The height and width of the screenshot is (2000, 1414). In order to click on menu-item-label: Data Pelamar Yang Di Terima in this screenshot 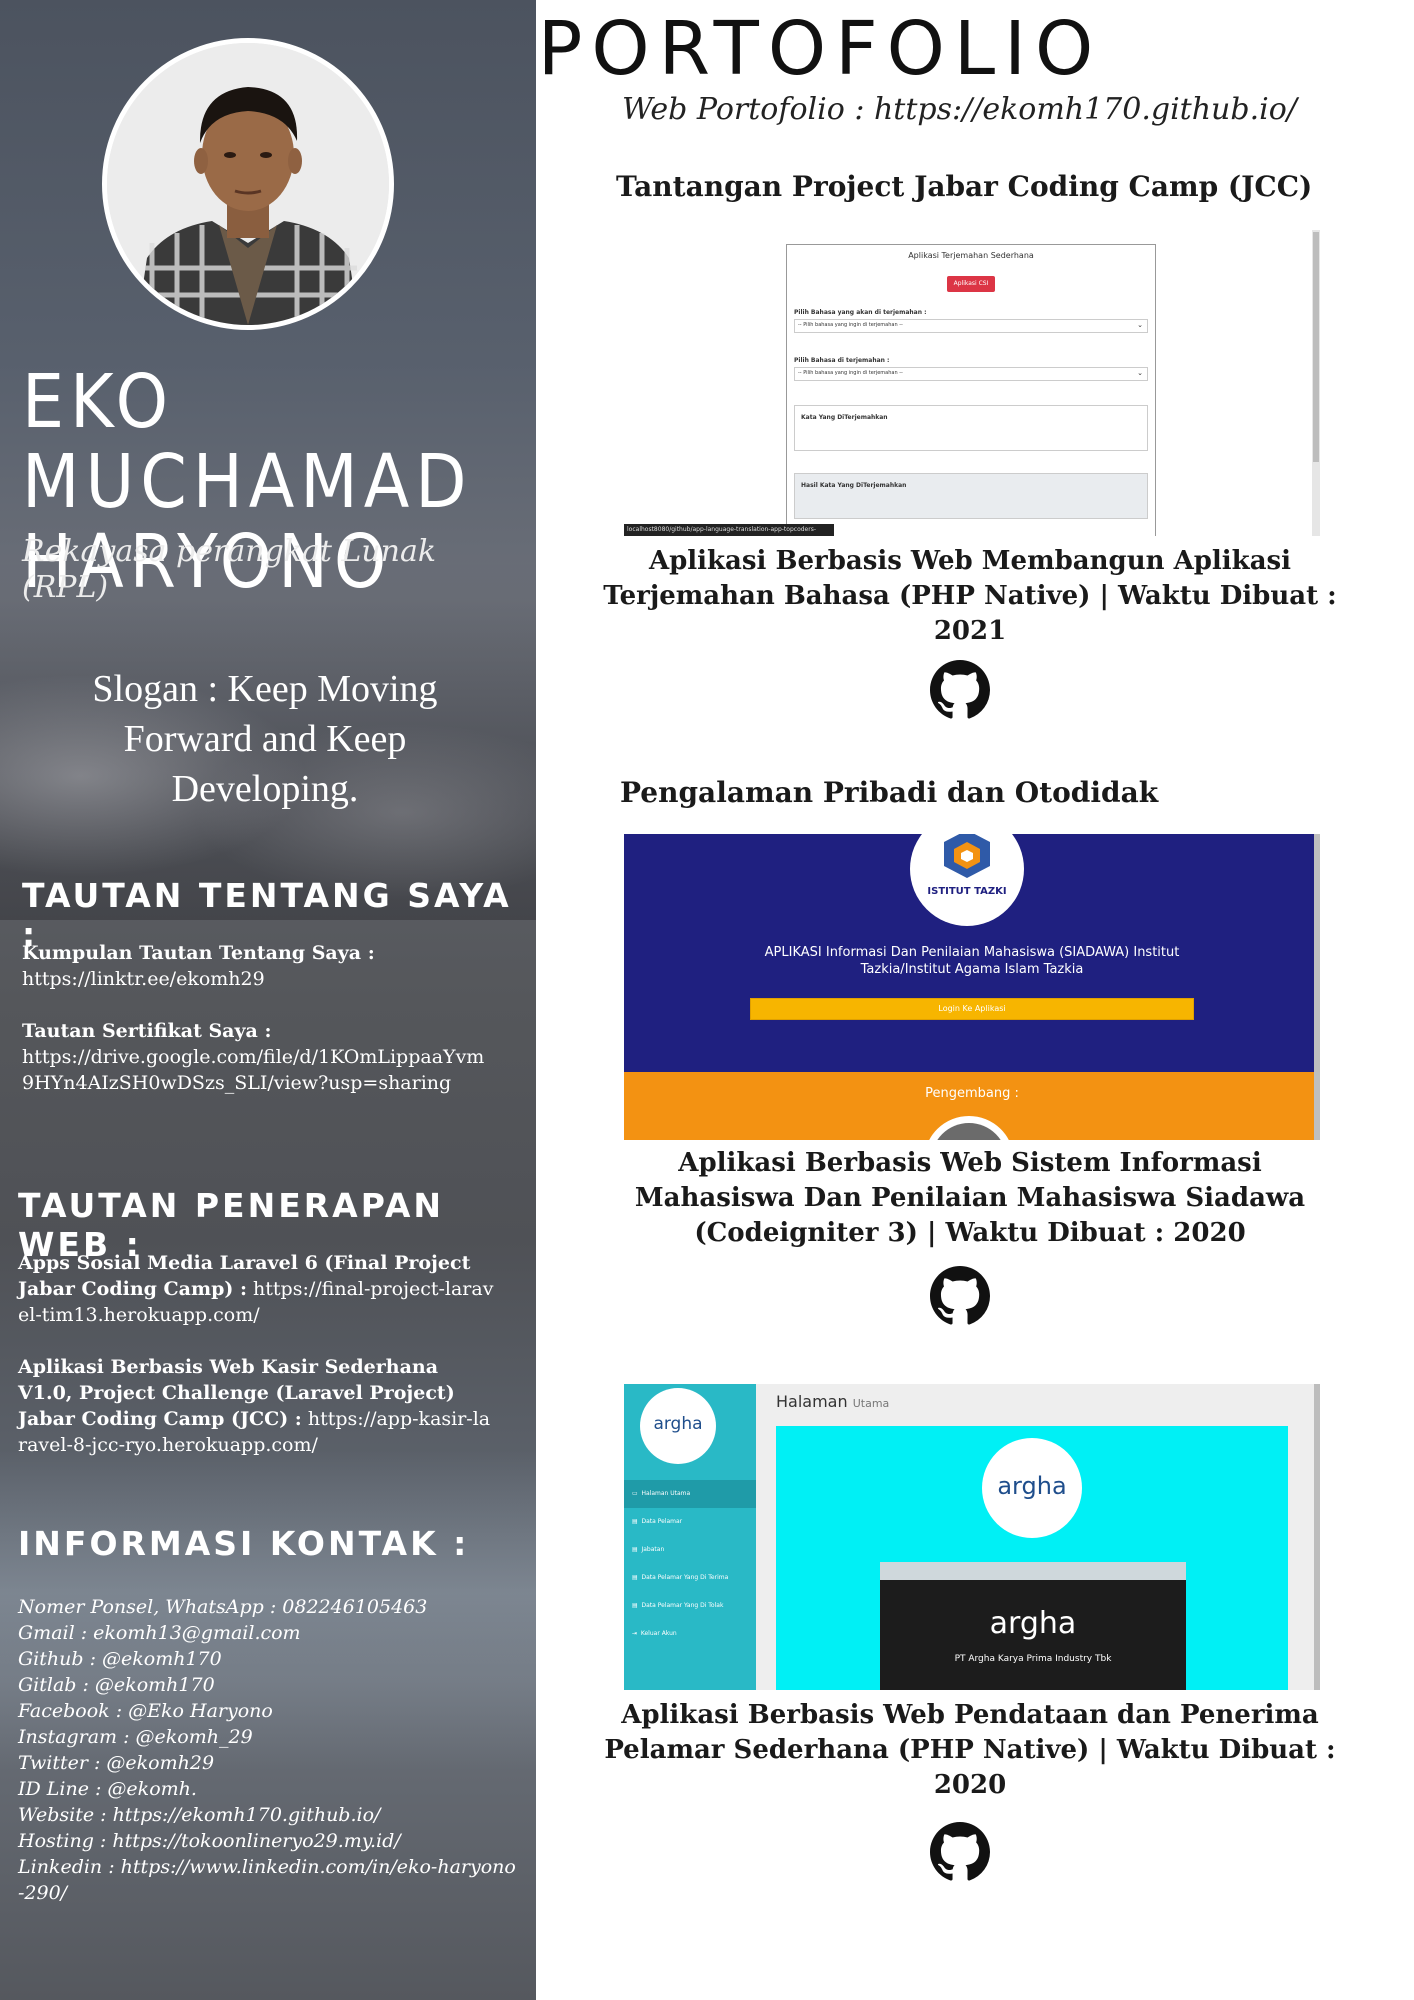, I will do `click(685, 1577)`.